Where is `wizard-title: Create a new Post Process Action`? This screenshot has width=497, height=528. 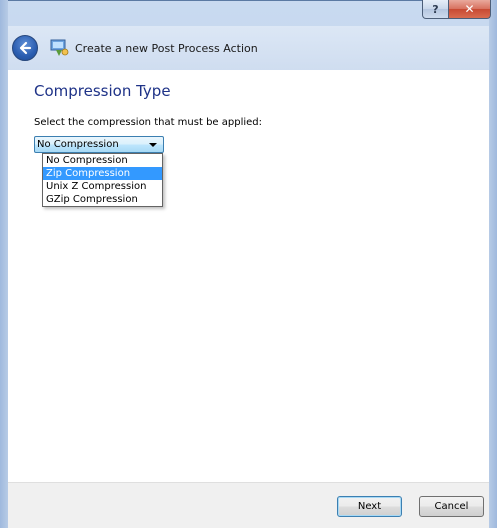
wizard-title: Create a new Post Process Action is located at coordinates (166, 48).